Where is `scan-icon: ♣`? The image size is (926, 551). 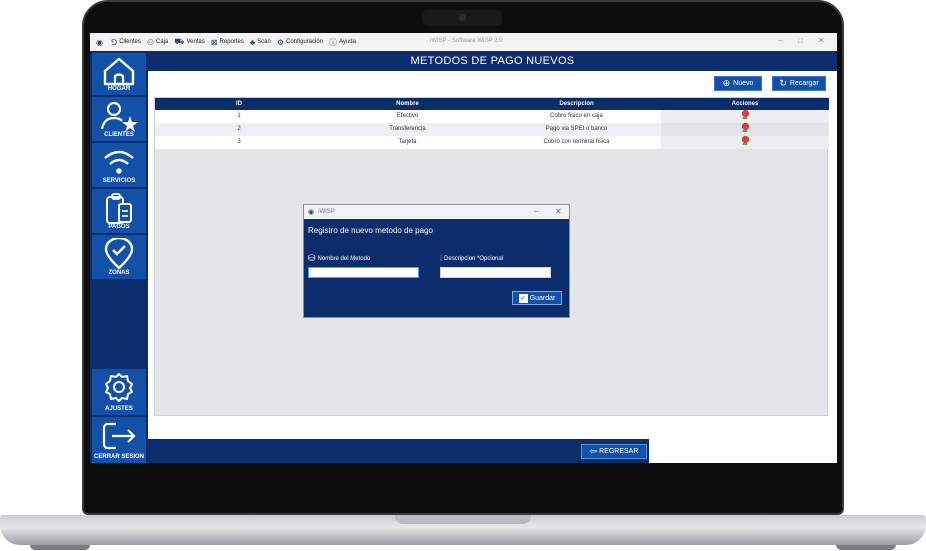
scan-icon: ♣ is located at coordinates (252, 42).